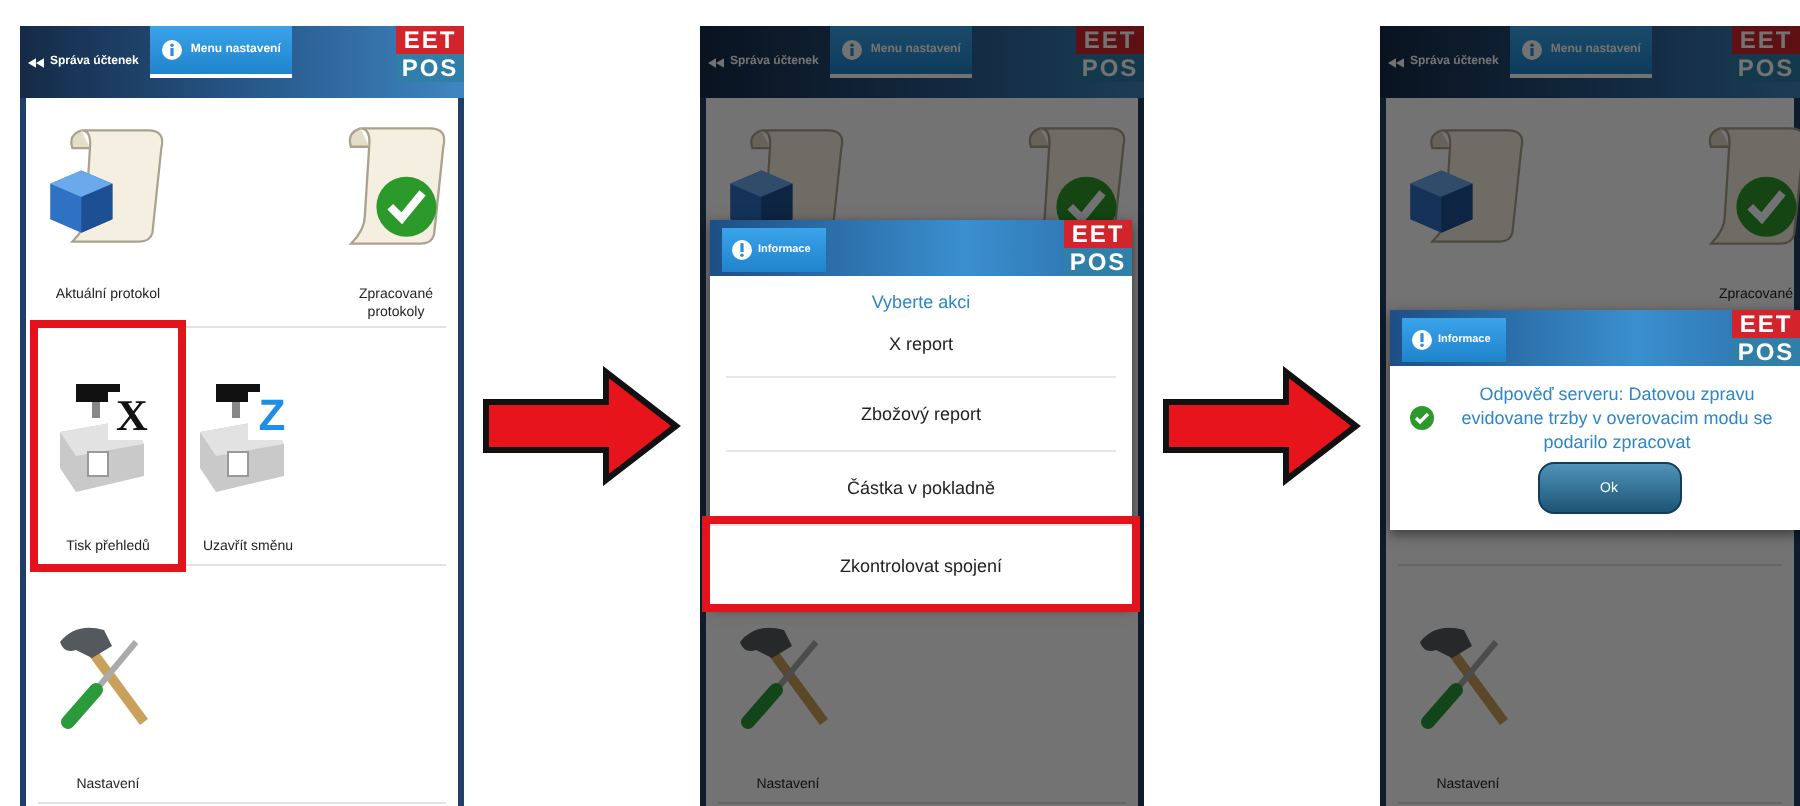  What do you see at coordinates (1617, 418) in the screenshot?
I see `message-text: Odpověď serveru: Datovou zpravu evidovane trzby v overovacim modu se podarilo zpracovat` at bounding box center [1617, 418].